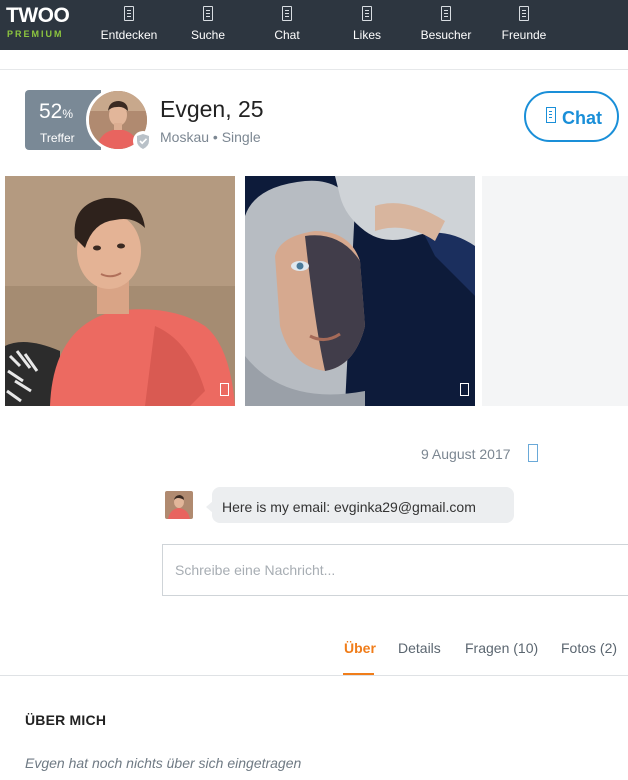 The width and height of the screenshot is (628, 780). I want to click on message-date: 9 August 2017, so click(466, 454).